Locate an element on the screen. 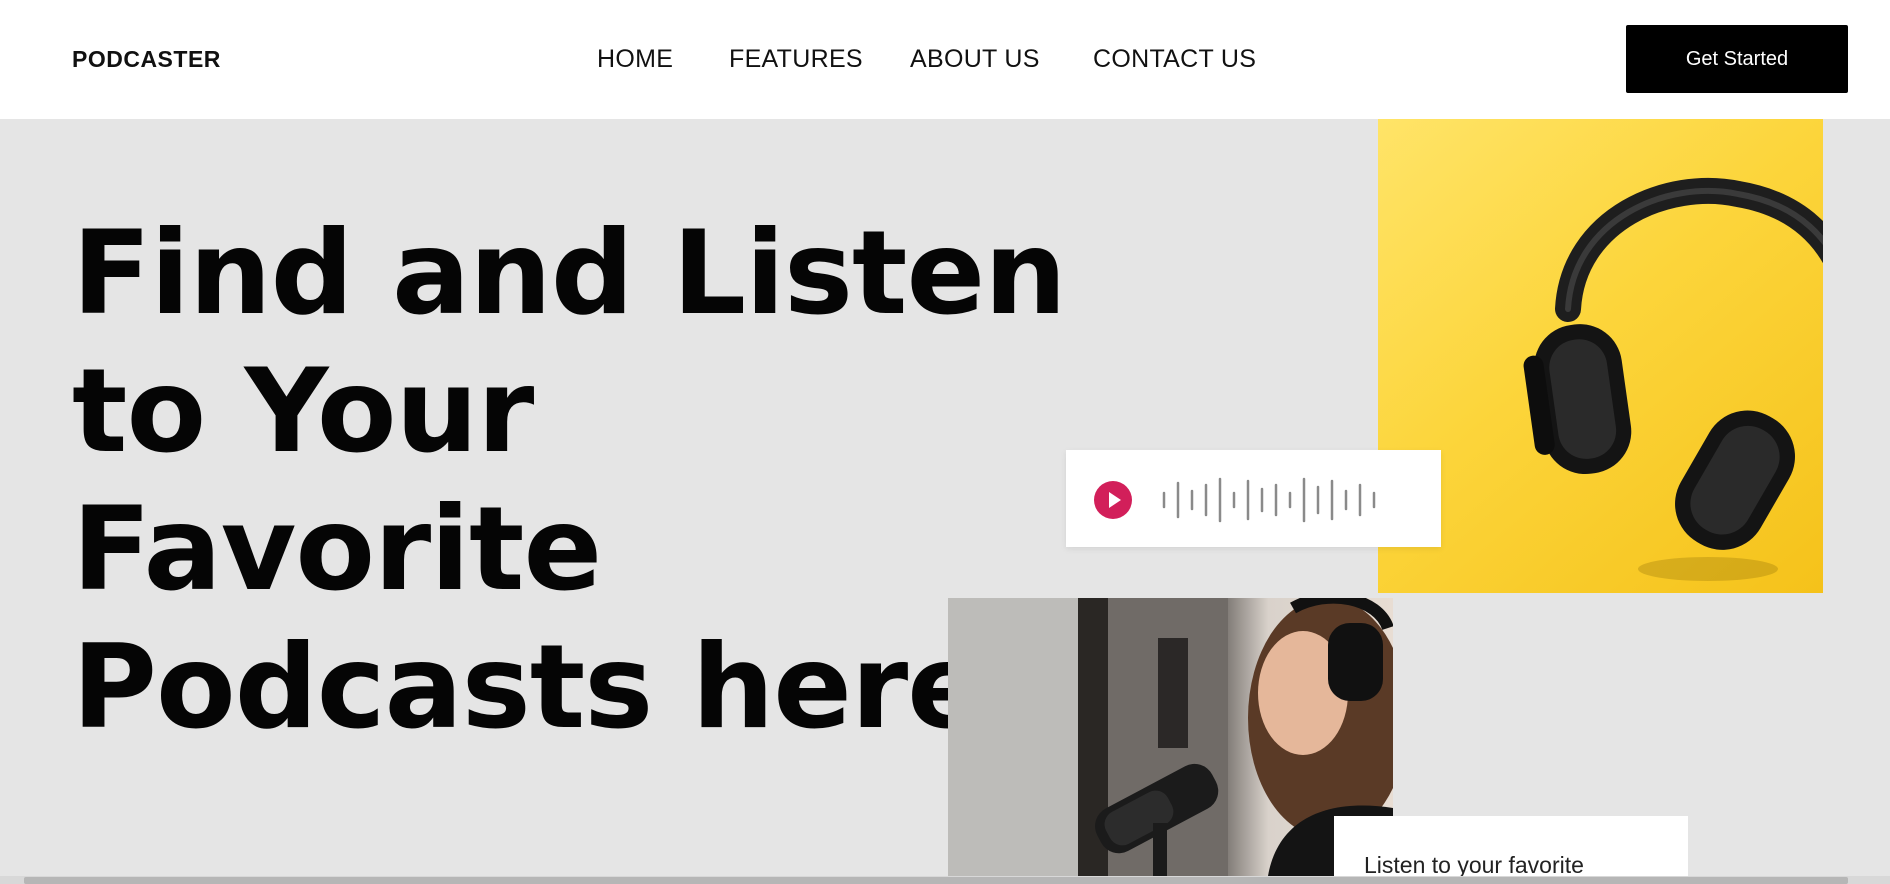  headphones-illustration is located at coordinates (1673, 379).